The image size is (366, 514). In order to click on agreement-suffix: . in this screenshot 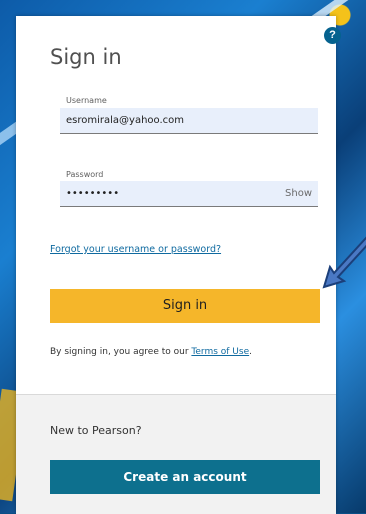, I will do `click(250, 352)`.